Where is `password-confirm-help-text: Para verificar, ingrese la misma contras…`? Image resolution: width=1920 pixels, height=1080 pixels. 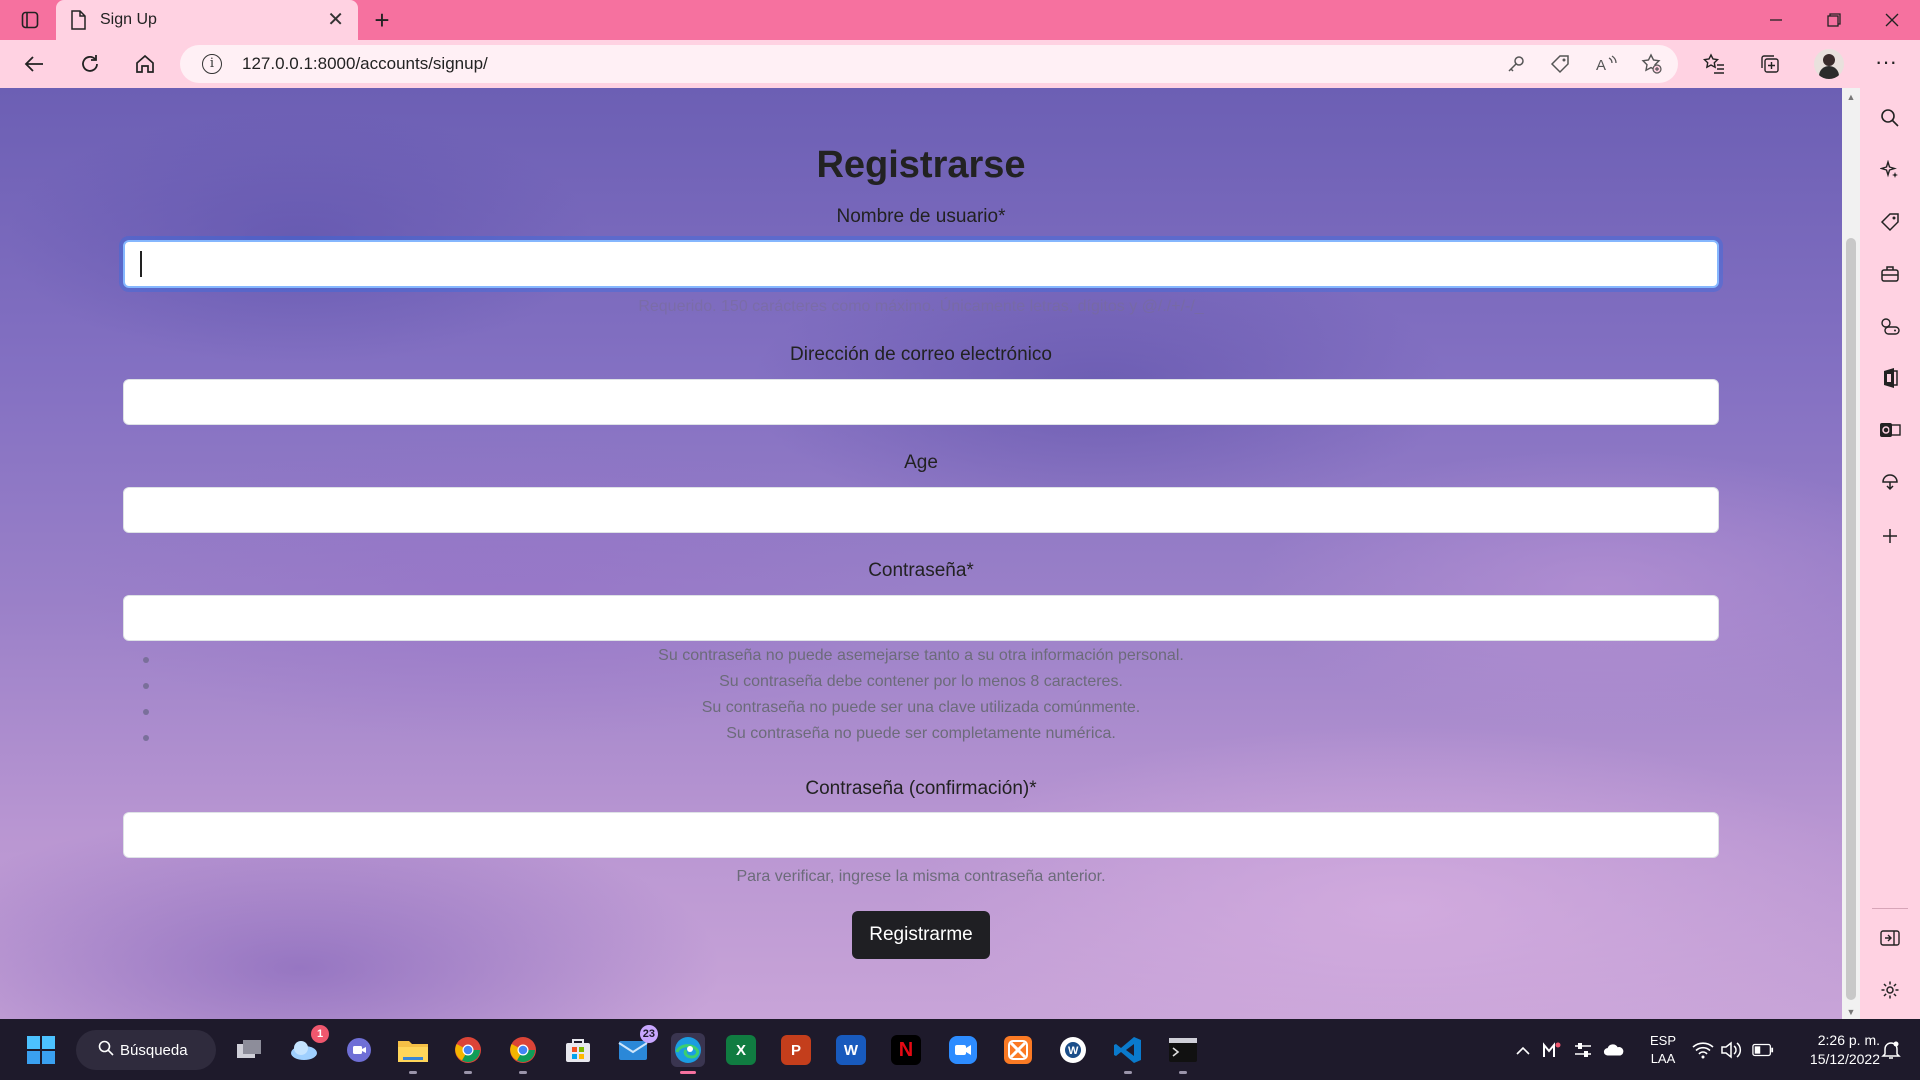
password-confirm-help-text: Para verificar, ingrese la misma contras… is located at coordinates (921, 876).